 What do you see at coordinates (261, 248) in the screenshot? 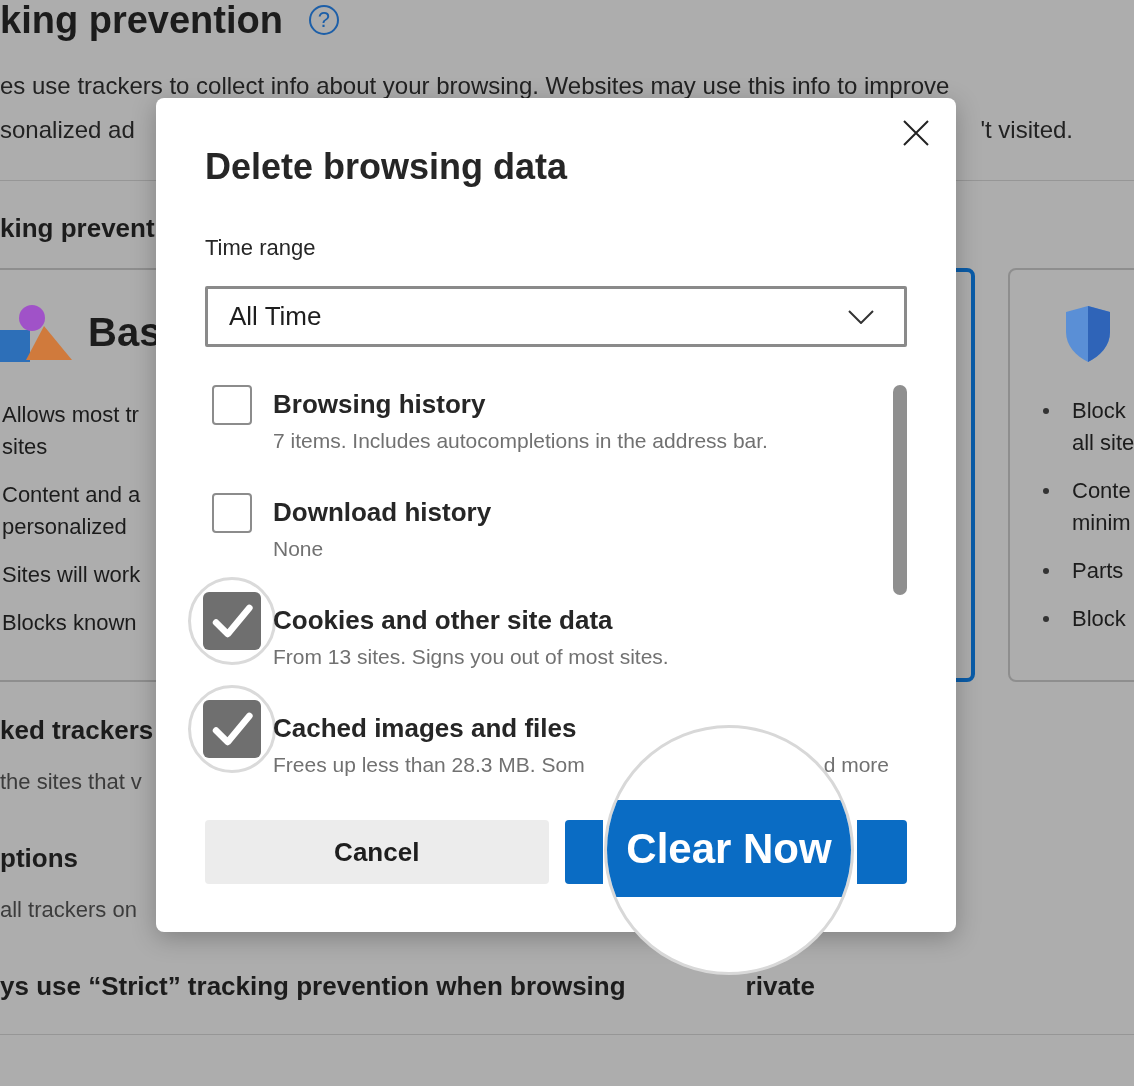
I see `field-label: Time range` at bounding box center [261, 248].